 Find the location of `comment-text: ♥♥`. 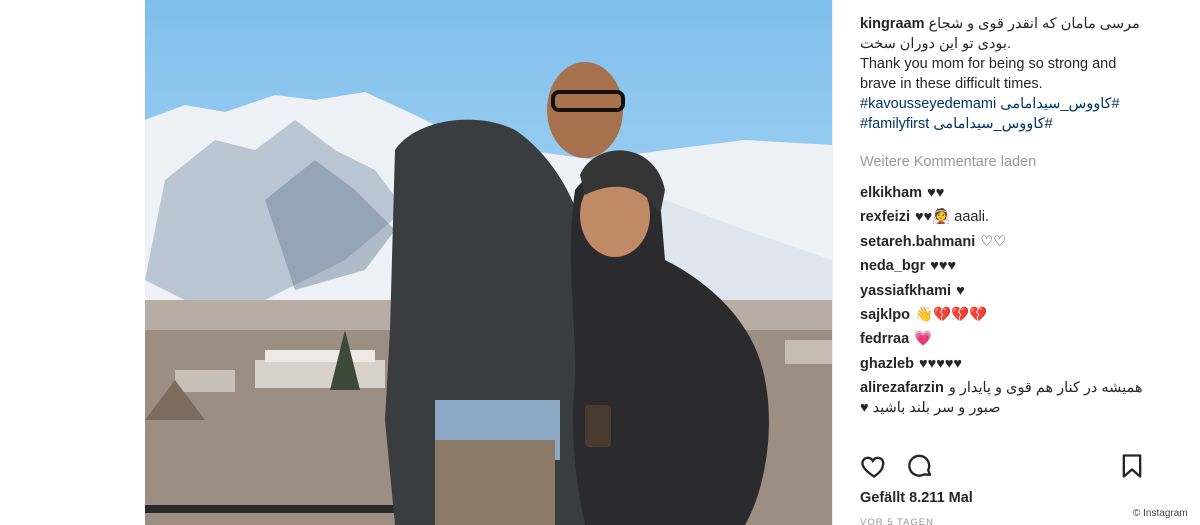

comment-text: ♥♥ is located at coordinates (936, 193).